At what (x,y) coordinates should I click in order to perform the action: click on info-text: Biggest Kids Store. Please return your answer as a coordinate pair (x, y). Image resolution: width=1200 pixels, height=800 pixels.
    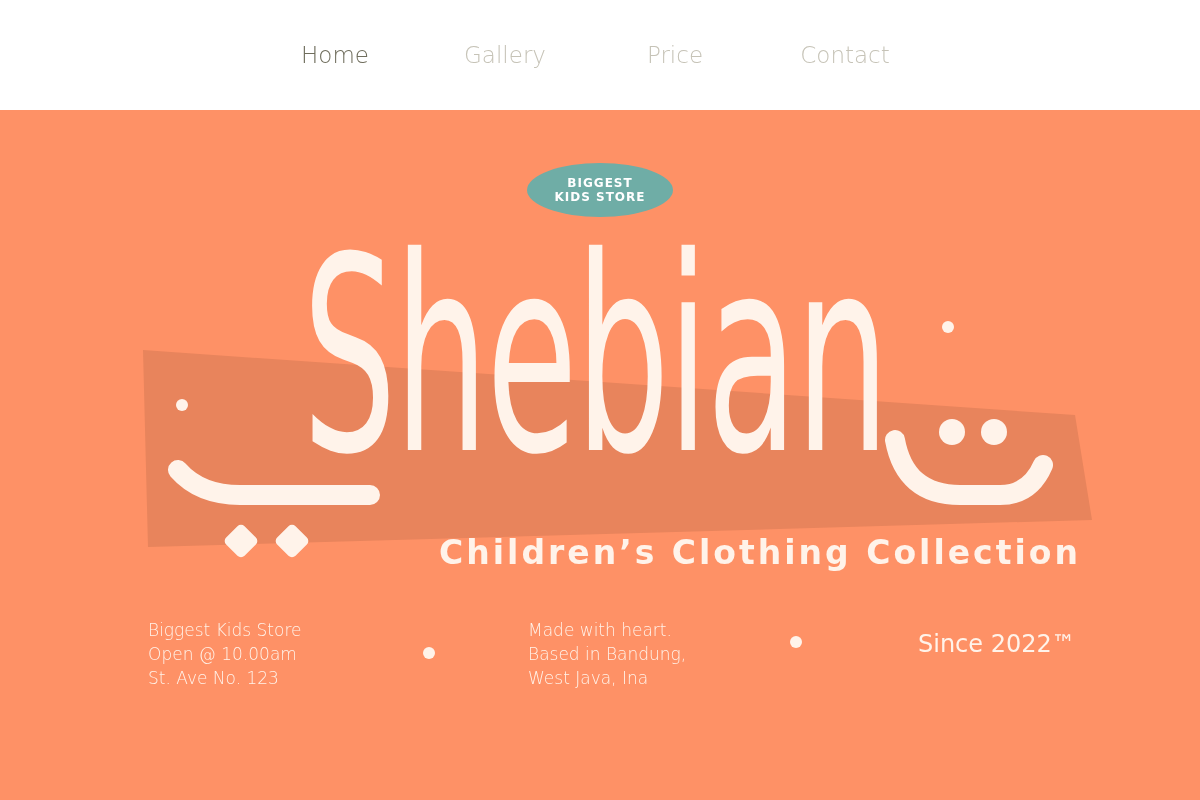
    Looking at the image, I should click on (225, 630).